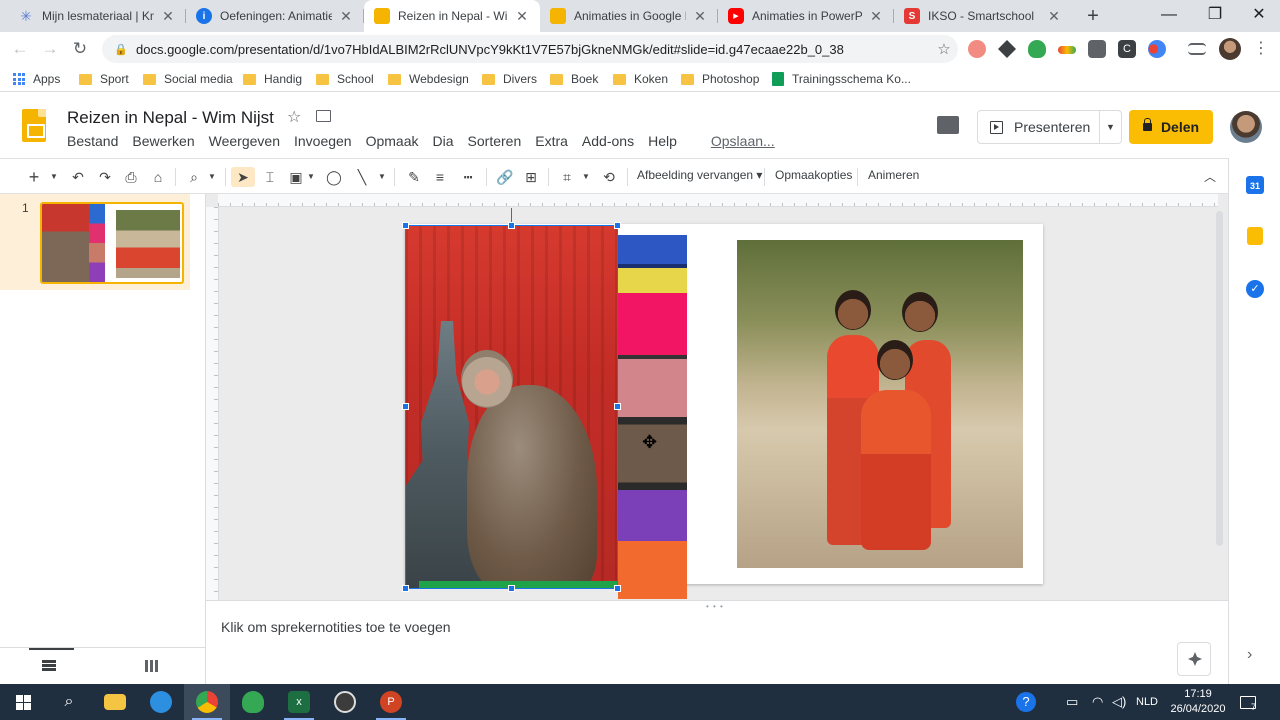 The width and height of the screenshot is (1280, 720). I want to click on tab-oefeningen: i Oefeningen: Animaties ✕, so click(275, 16).